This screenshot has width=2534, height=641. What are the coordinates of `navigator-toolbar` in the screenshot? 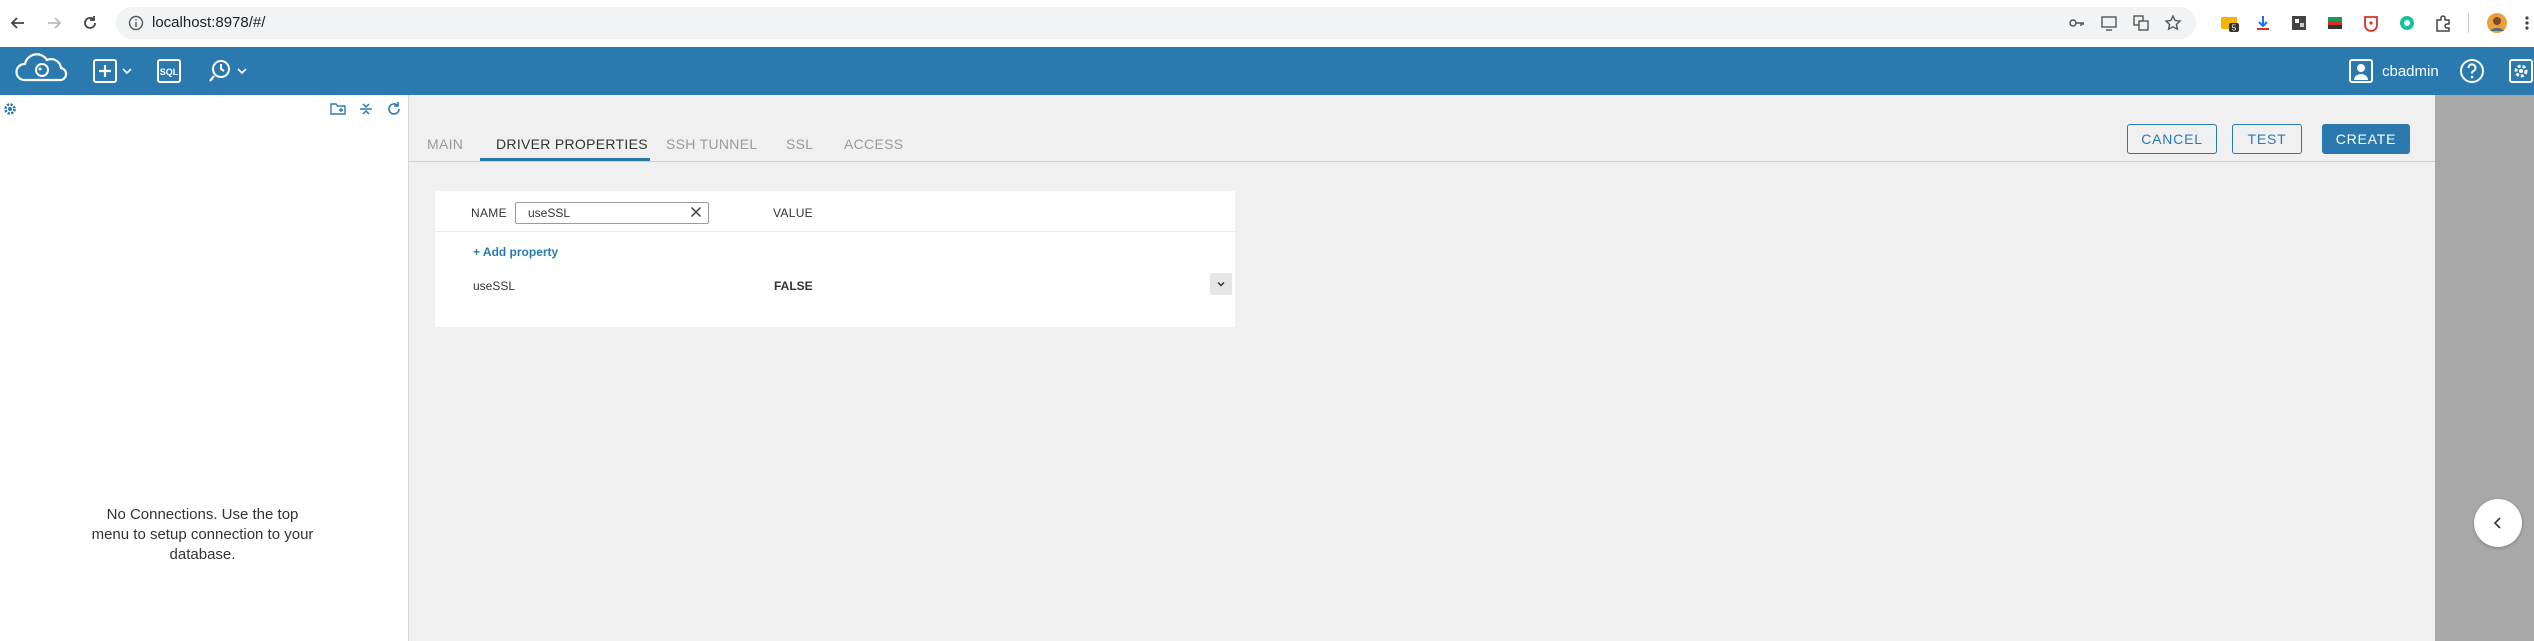 It's located at (366, 109).